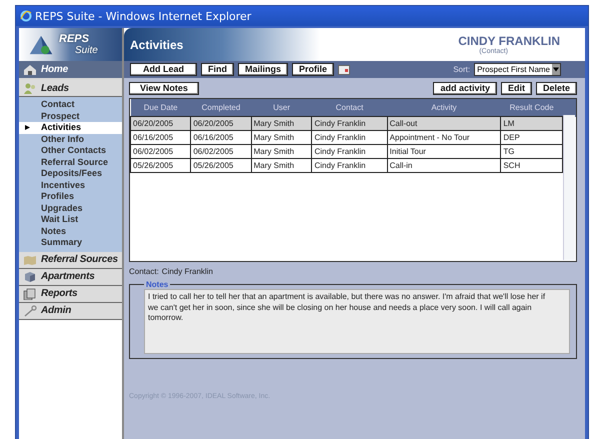  I want to click on key-icon, so click(30, 310).